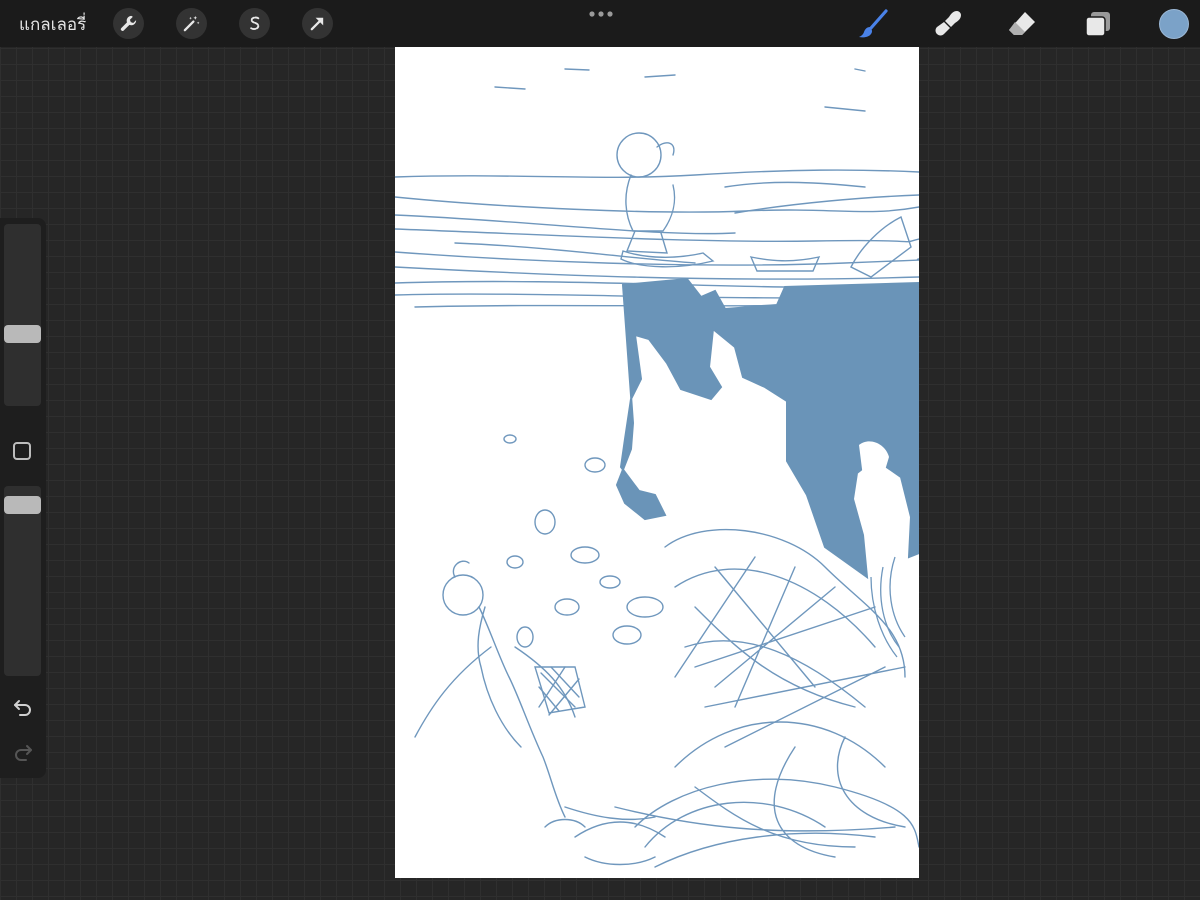  I want to click on more-options-icon, so click(601, 14).